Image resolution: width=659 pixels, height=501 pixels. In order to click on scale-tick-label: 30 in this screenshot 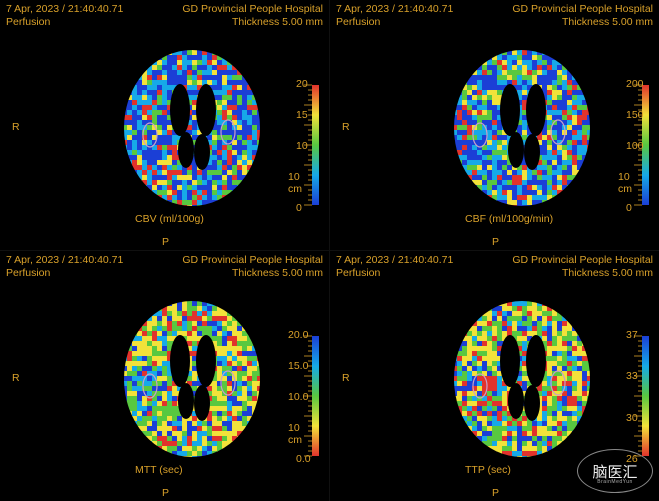, I will do `click(632, 417)`.